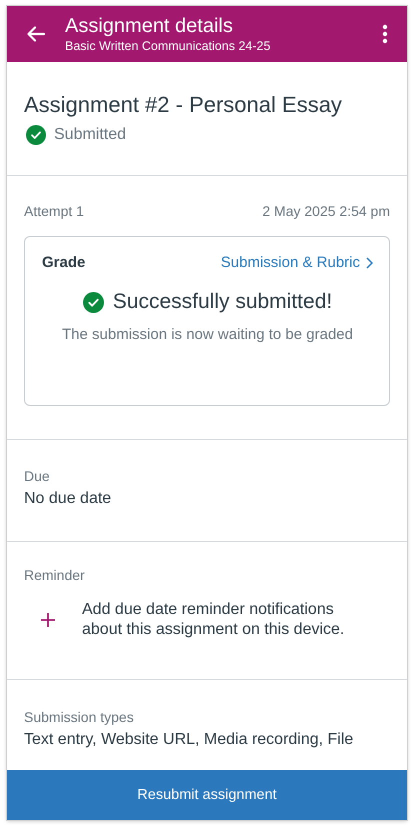 Image resolution: width=414 pixels, height=827 pixels. What do you see at coordinates (207, 334) in the screenshot?
I see `grading-note: The submission is now waiting to be graded` at bounding box center [207, 334].